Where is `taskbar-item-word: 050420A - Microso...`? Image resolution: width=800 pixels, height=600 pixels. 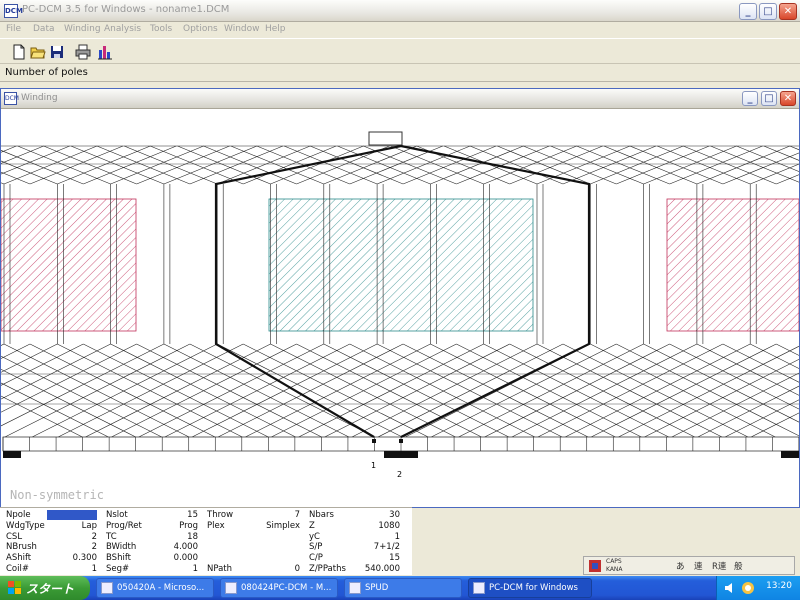
taskbar-item-word: 050420A - Microso... is located at coordinates (155, 588).